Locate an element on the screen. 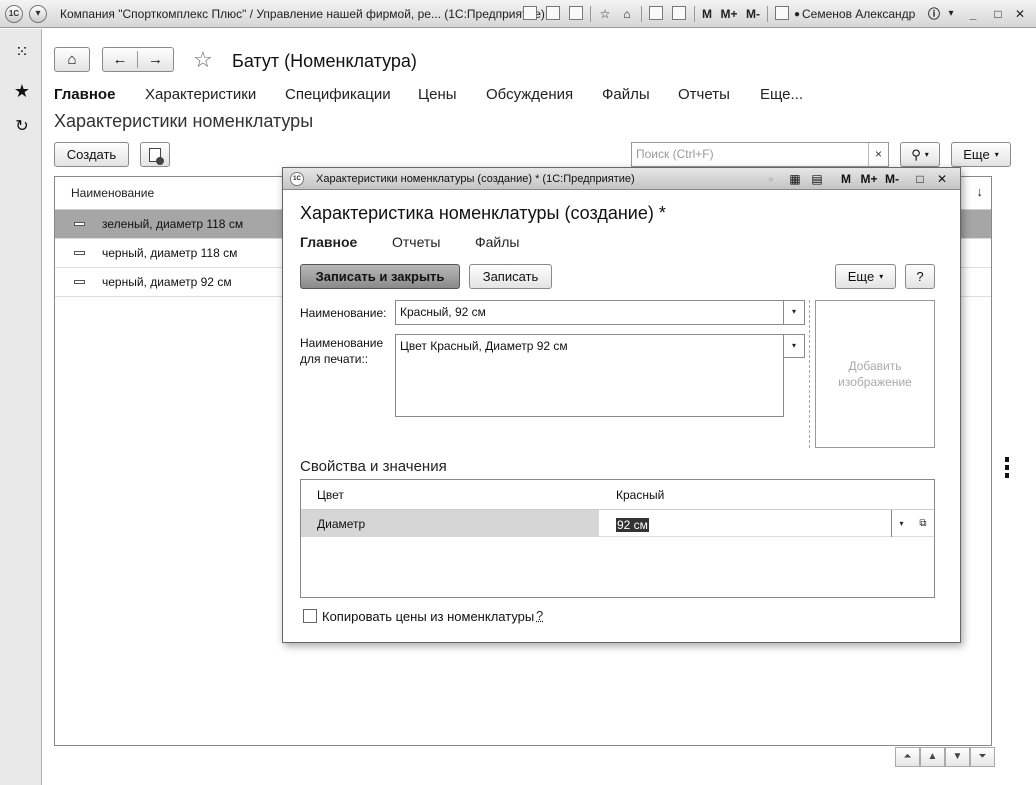 This screenshot has height=785, width=1036. calendar-icon is located at coordinates (679, 13).